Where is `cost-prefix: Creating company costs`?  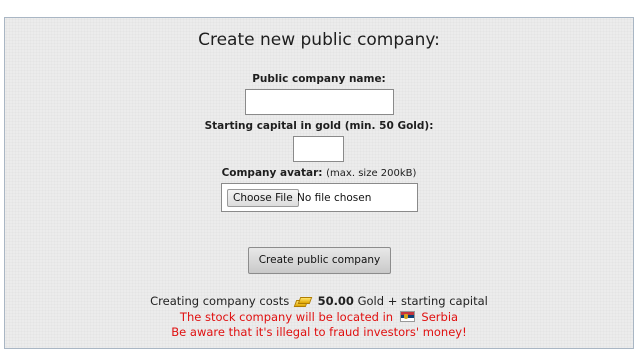 cost-prefix: Creating company costs is located at coordinates (220, 301).